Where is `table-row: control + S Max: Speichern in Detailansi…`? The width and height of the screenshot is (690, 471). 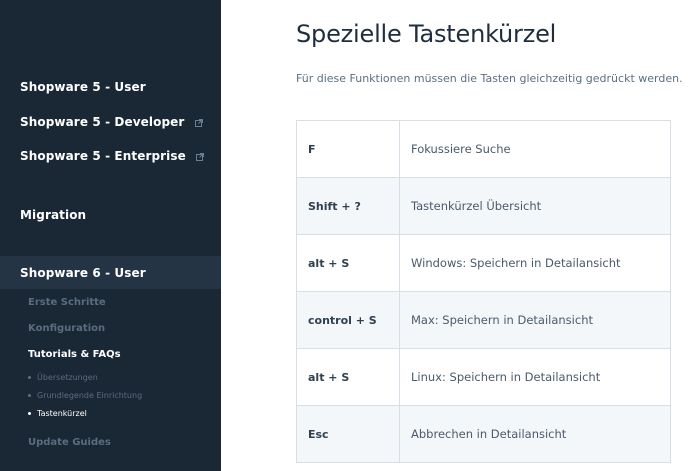 table-row: control + S Max: Speichern in Detailansi… is located at coordinates (483, 320).